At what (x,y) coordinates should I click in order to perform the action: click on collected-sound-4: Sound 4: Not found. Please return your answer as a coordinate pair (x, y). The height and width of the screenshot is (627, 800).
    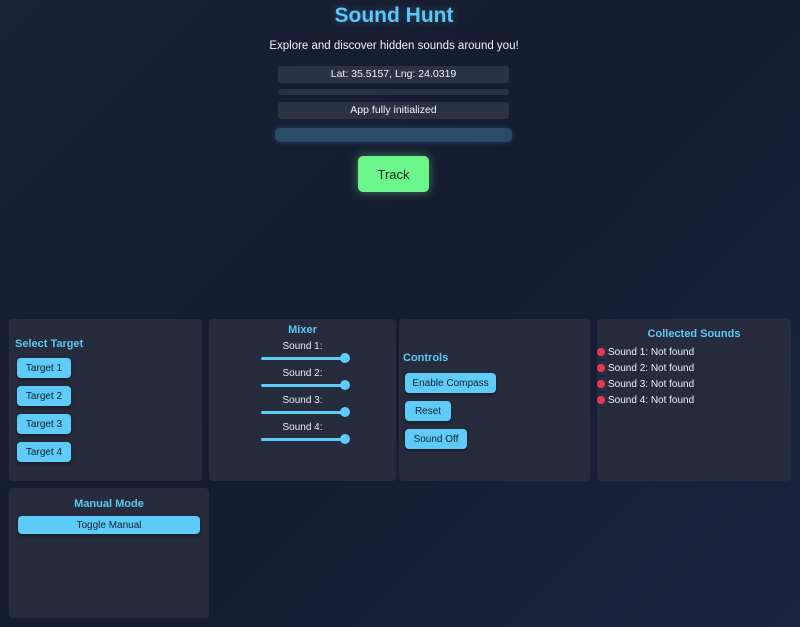
    Looking at the image, I should click on (651, 400).